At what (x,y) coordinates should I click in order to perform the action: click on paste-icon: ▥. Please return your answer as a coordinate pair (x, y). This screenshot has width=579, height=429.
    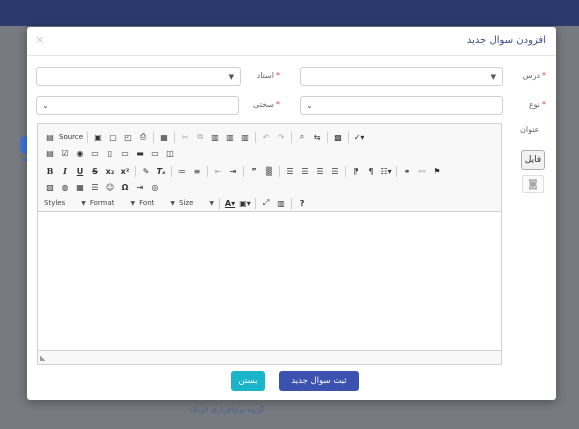
    Looking at the image, I should click on (215, 137).